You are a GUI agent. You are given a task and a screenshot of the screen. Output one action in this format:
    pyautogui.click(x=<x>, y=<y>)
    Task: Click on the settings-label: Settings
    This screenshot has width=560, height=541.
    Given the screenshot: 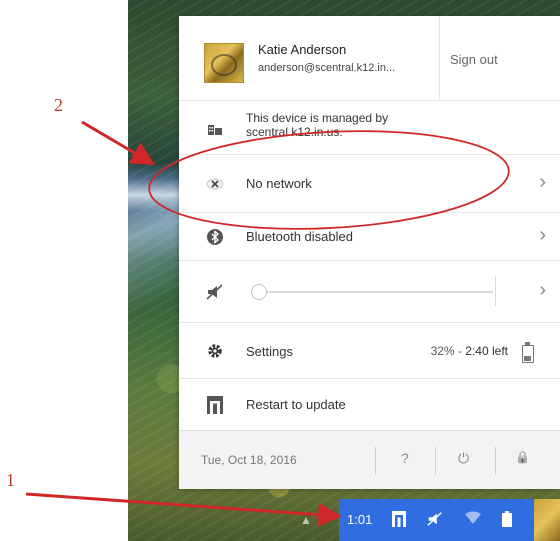 What is the action you would take?
    pyautogui.click(x=269, y=351)
    